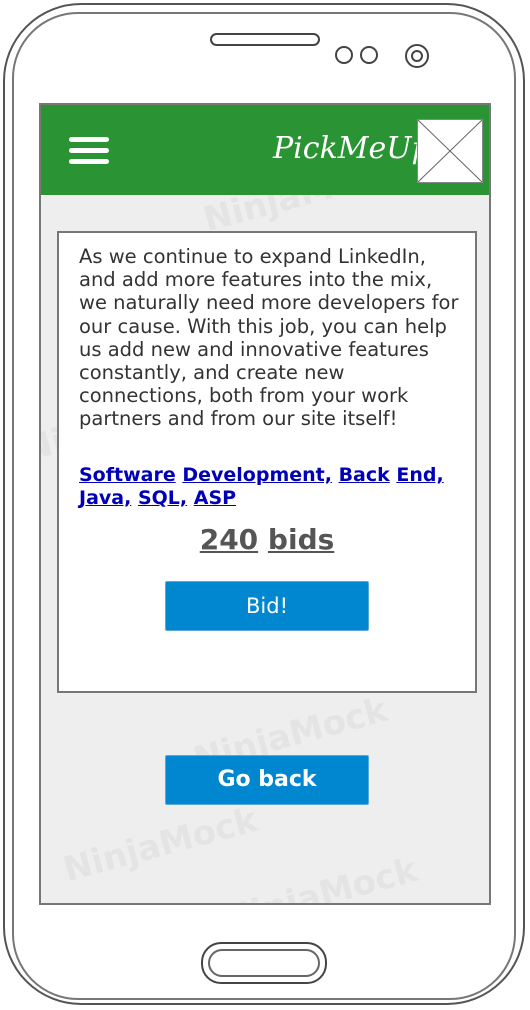  I want to click on tag-link: SQL,, so click(162, 498).